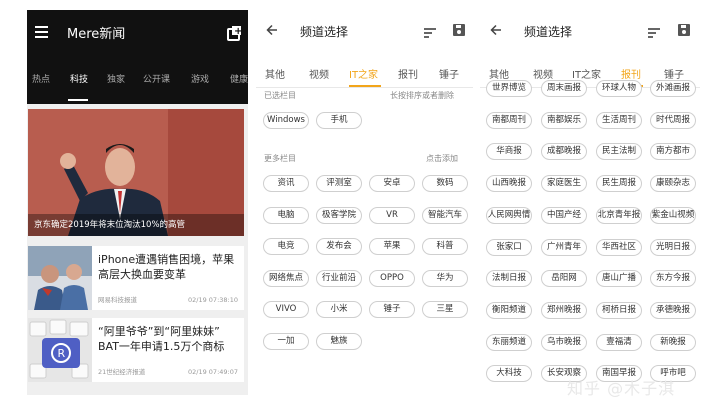 The height and width of the screenshot is (417, 720). I want to click on channel-chip: 周末画报, so click(564, 88).